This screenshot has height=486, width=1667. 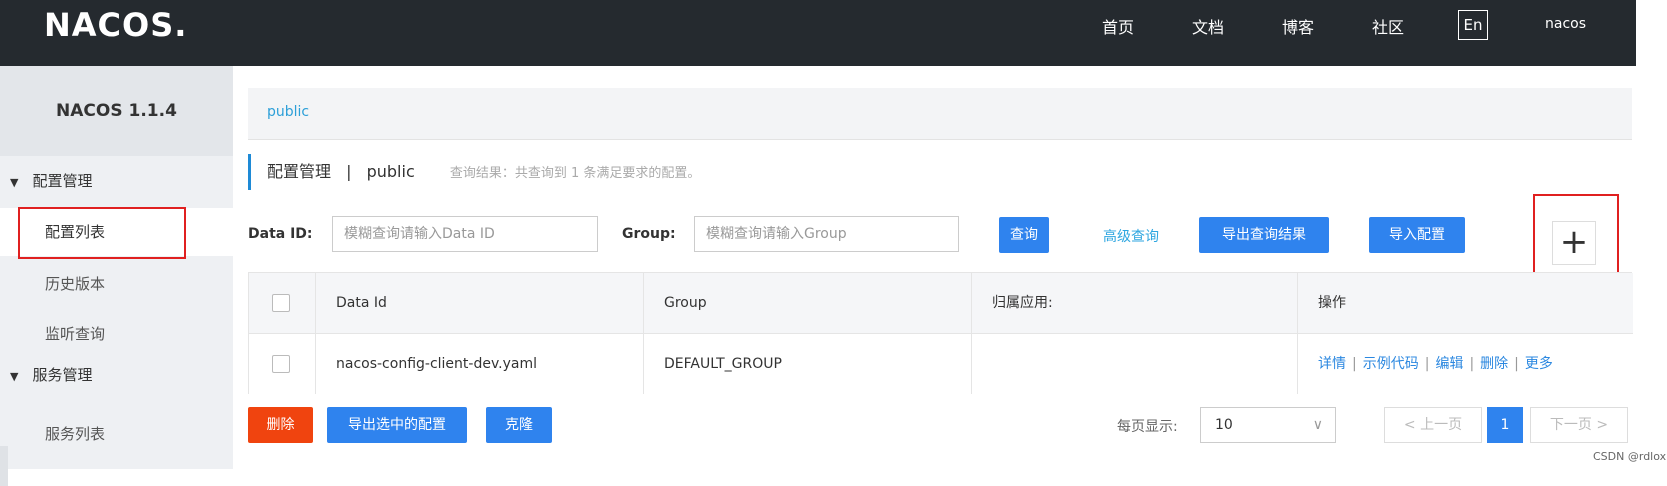 What do you see at coordinates (1317, 425) in the screenshot?
I see `chevron-down-icon: ∨` at bounding box center [1317, 425].